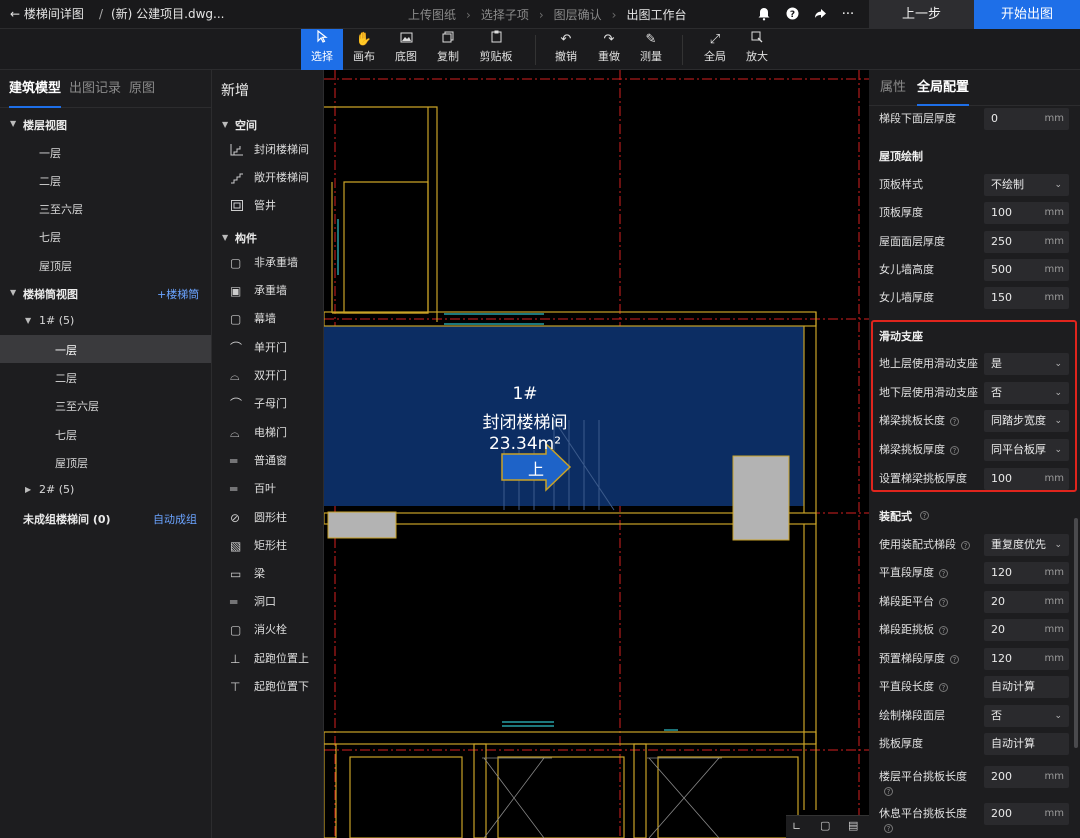 Image resolution: width=1080 pixels, height=838 pixels. Describe the element at coordinates (247, 574) in the screenshot. I see `palette-component: ▭ 梁` at that location.